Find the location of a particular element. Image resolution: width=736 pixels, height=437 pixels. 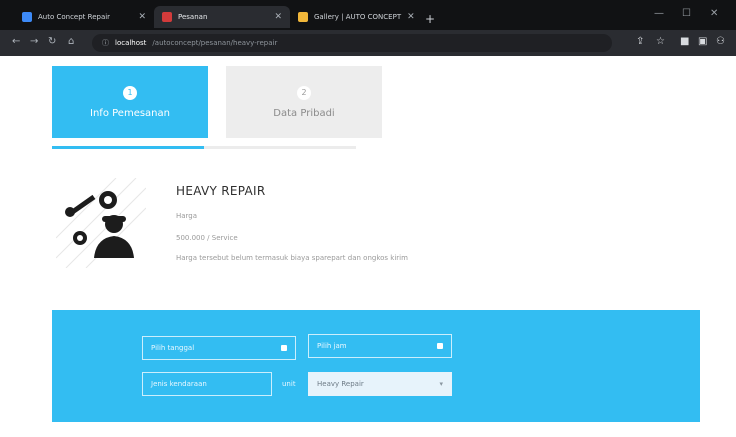

browser-tab-3: Gallery | AUTO CONCEPT ✕ is located at coordinates (355, 17).